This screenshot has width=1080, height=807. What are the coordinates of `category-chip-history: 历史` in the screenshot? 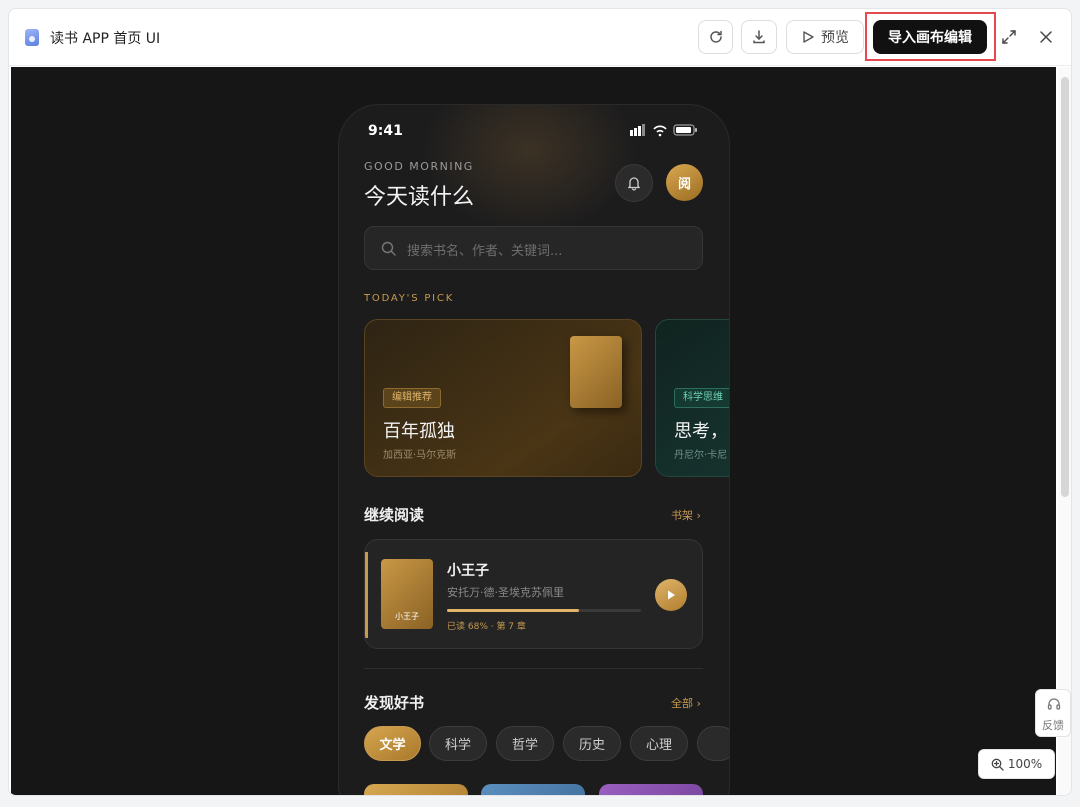 It's located at (592, 743).